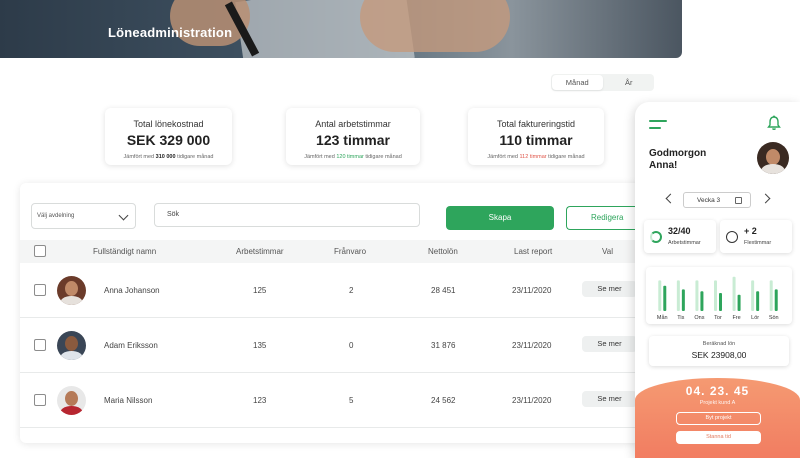  I want to click on chart-day-label: Mån, so click(662, 317).